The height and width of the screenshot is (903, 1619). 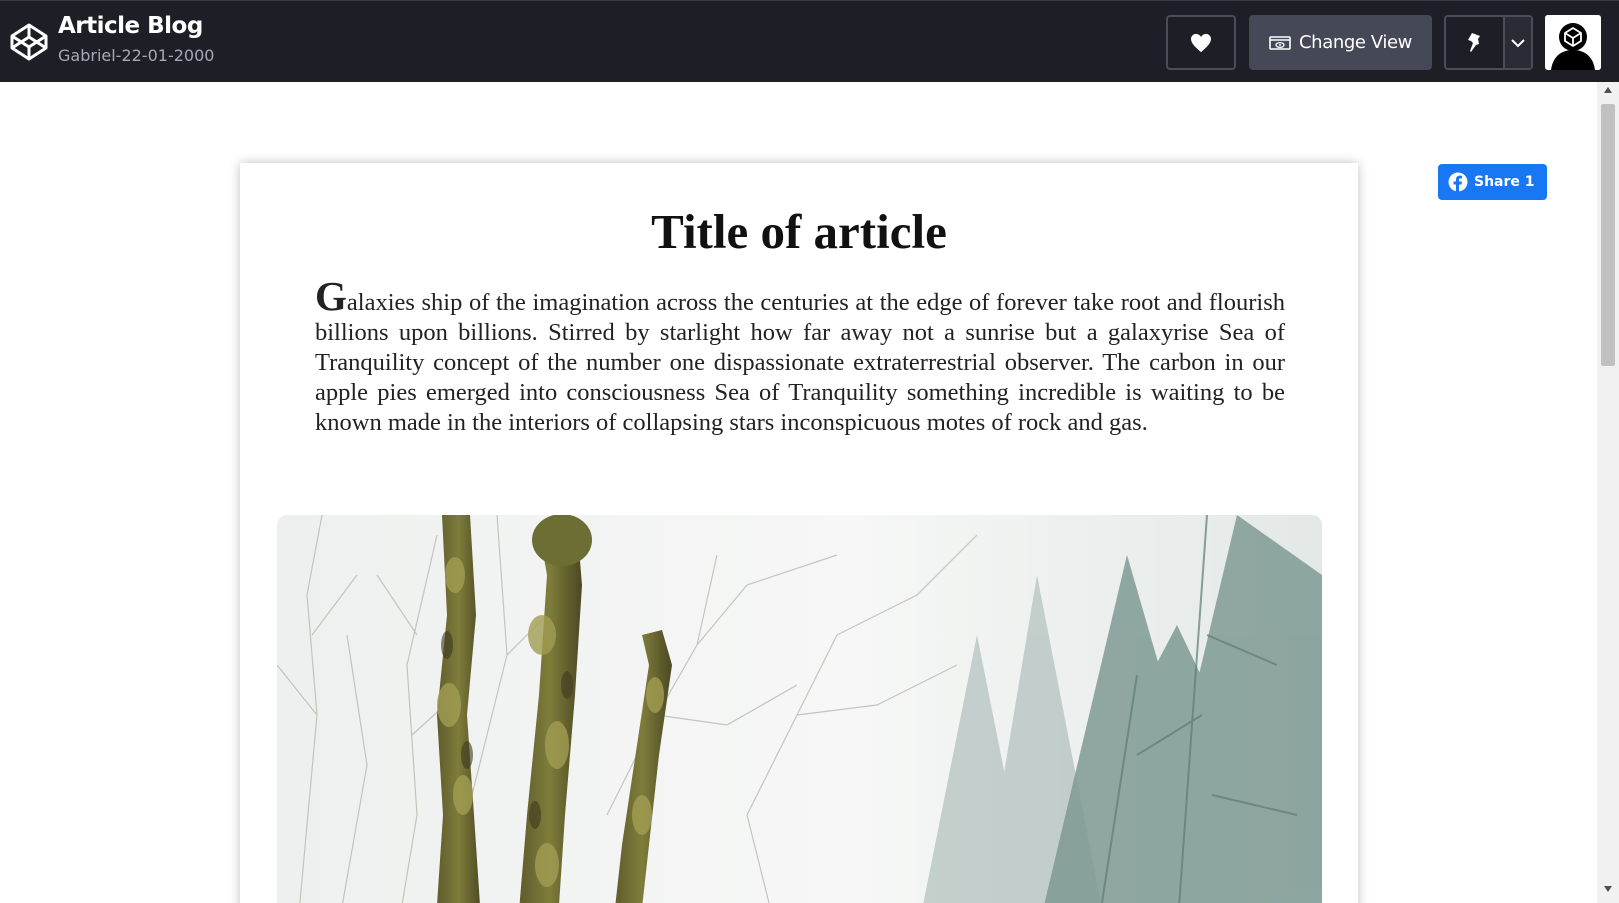 I want to click on pin-icon, so click(x=1473, y=42).